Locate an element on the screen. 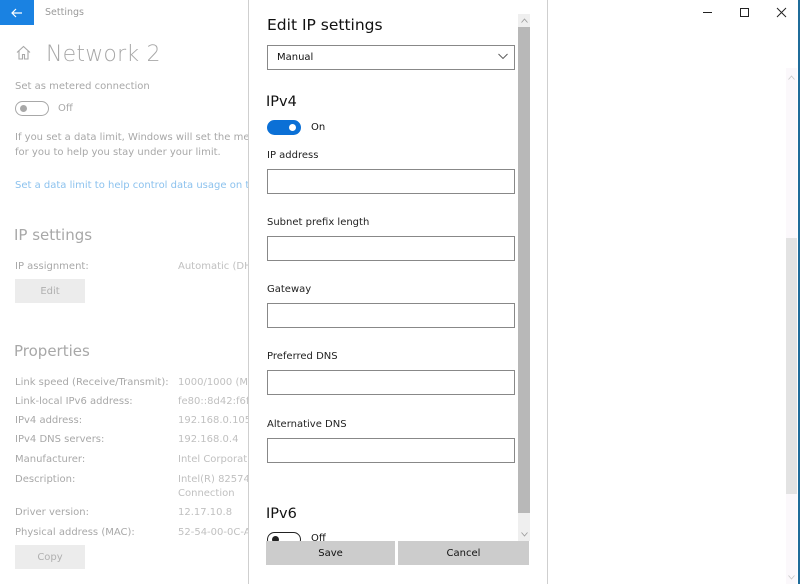 The width and height of the screenshot is (800, 584). page-scrollbar is located at coordinates (791, 326).